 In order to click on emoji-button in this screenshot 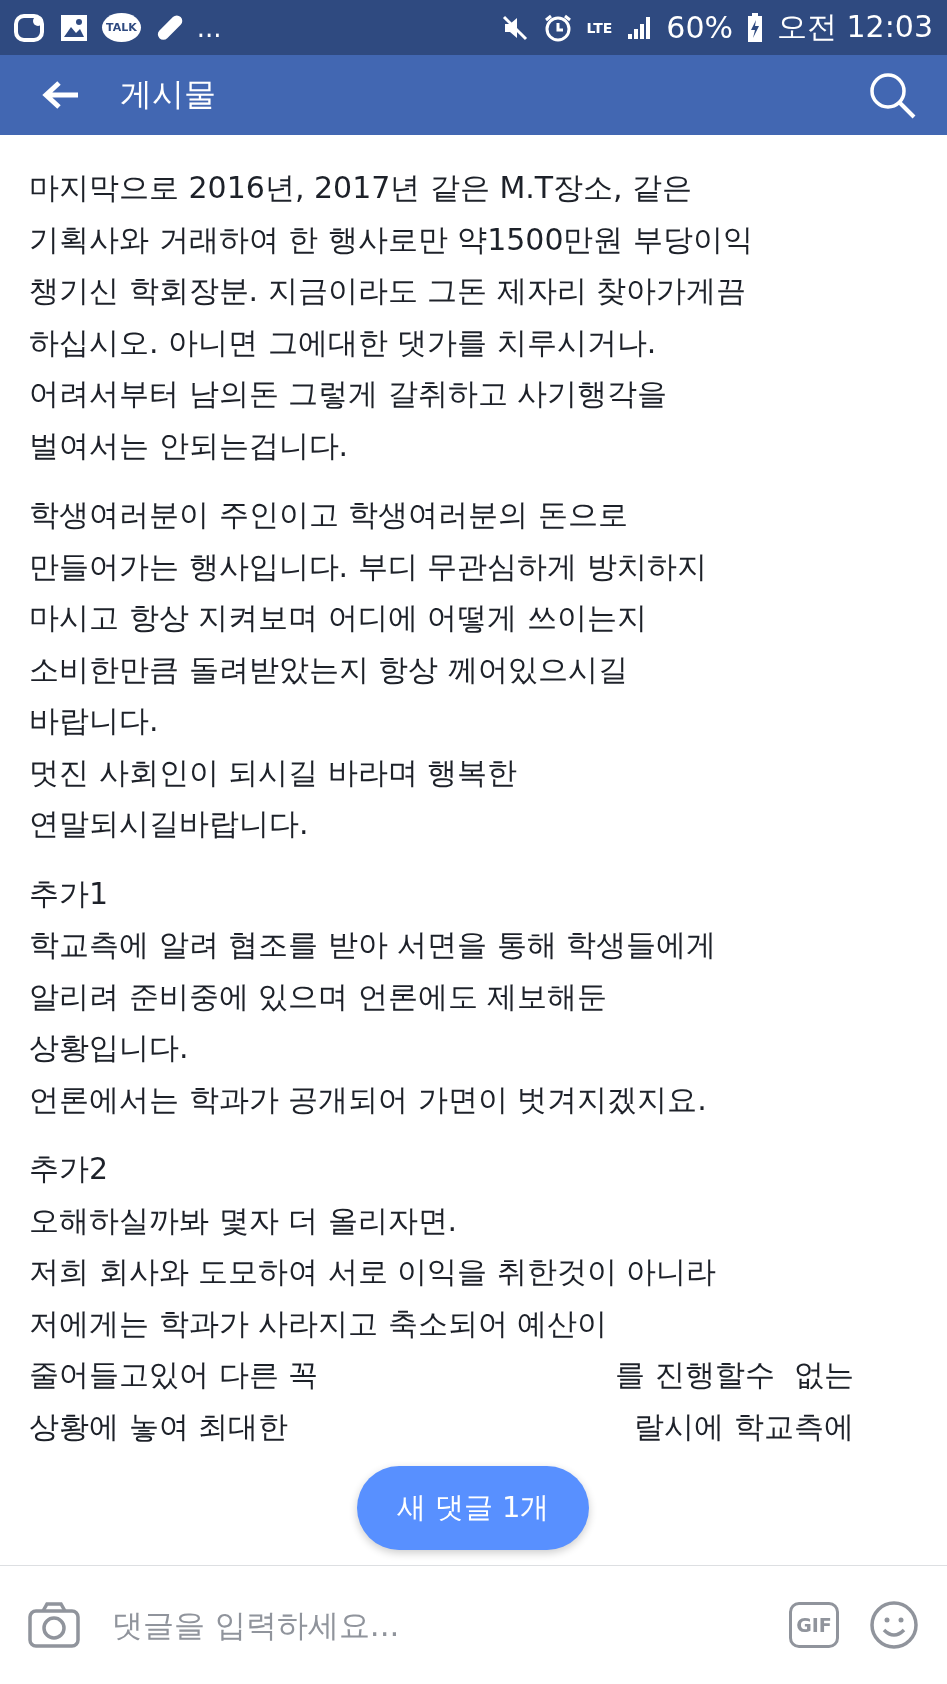, I will do `click(894, 1625)`.